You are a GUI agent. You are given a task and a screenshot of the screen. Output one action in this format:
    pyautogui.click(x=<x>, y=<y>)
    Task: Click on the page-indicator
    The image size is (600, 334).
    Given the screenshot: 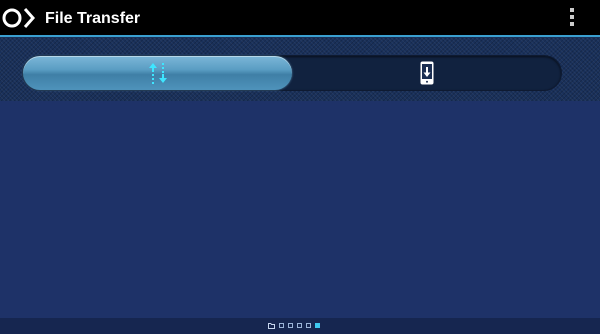 What is the action you would take?
    pyautogui.click(x=294, y=326)
    